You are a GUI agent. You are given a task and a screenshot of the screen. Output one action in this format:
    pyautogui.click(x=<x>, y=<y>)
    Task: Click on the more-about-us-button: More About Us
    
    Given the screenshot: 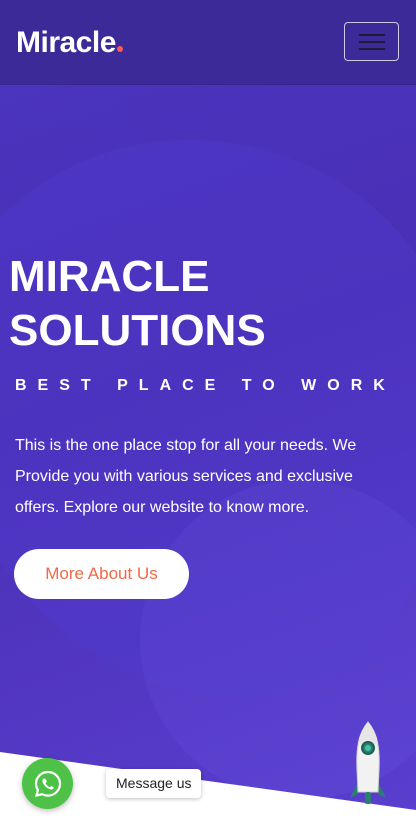 What is the action you would take?
    pyautogui.click(x=101, y=574)
    